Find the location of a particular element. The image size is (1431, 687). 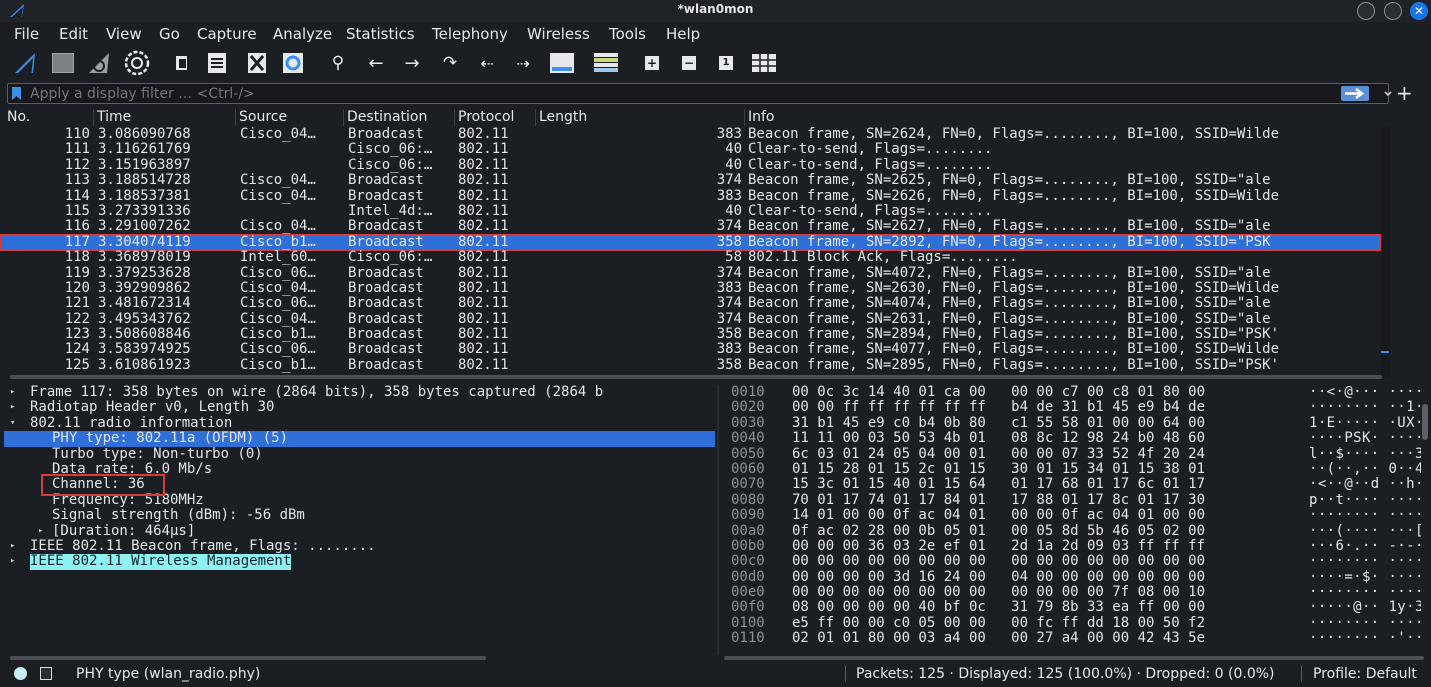

detail-row: ▸ IEEE 802.11 Wireless Management is located at coordinates (359, 561).